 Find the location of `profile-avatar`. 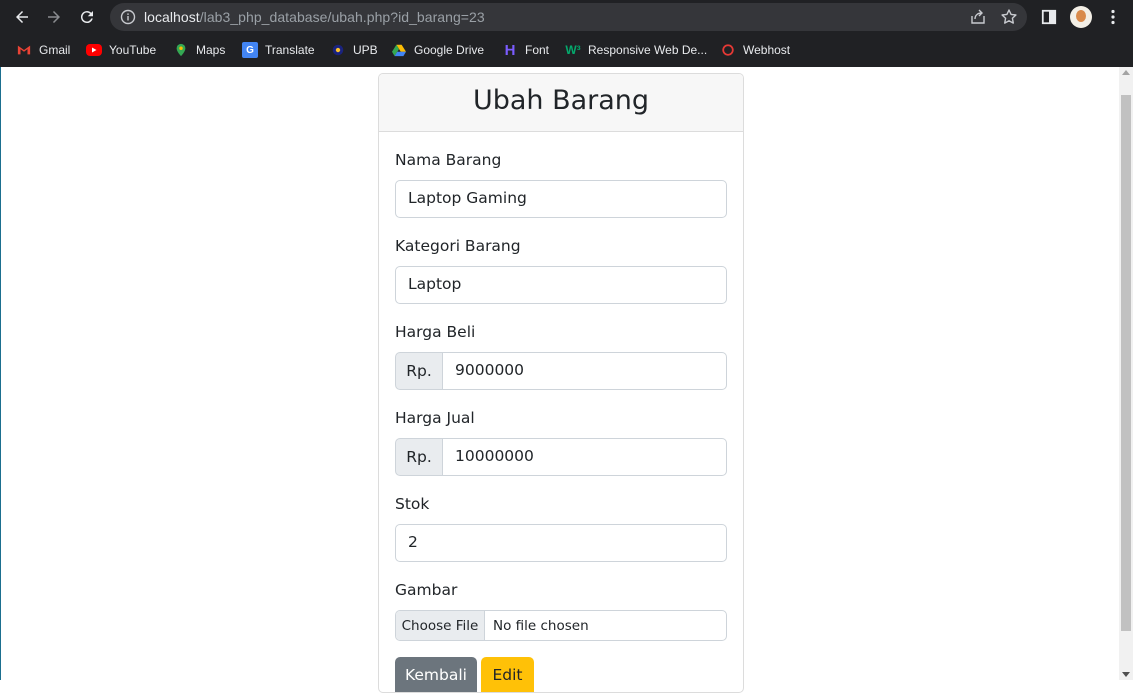

profile-avatar is located at coordinates (1081, 17).